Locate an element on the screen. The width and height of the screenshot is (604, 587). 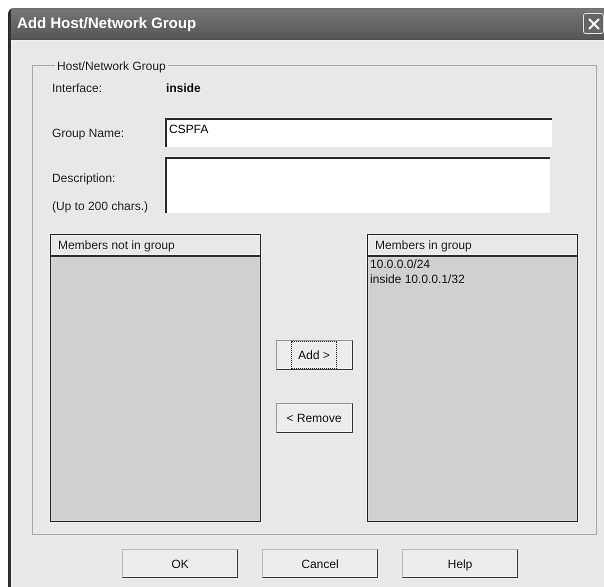
list-item: inside 10.0.0.1/32 is located at coordinates (472, 279).